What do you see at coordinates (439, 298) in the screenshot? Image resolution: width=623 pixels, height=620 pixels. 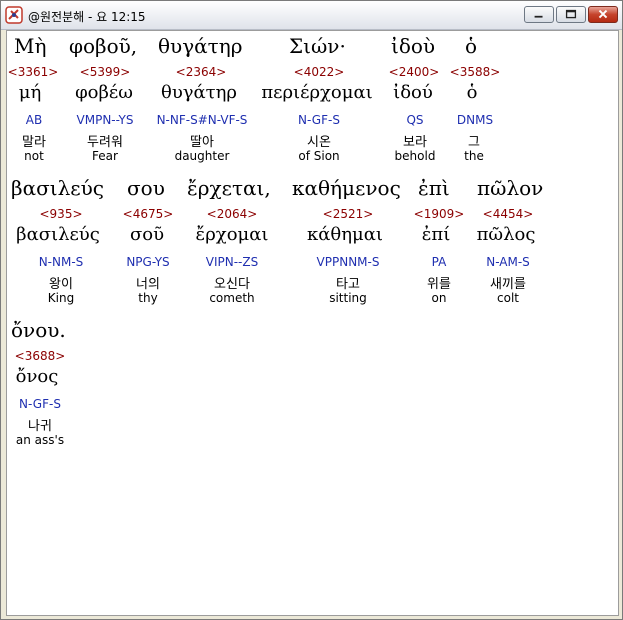 I see `english-gloss: on` at bounding box center [439, 298].